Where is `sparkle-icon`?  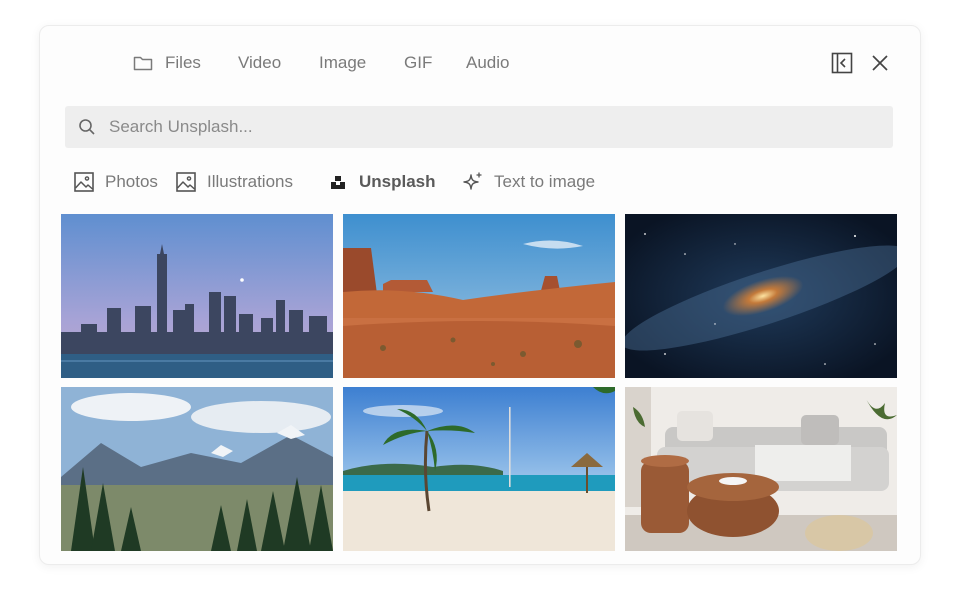
sparkle-icon is located at coordinates (473, 182).